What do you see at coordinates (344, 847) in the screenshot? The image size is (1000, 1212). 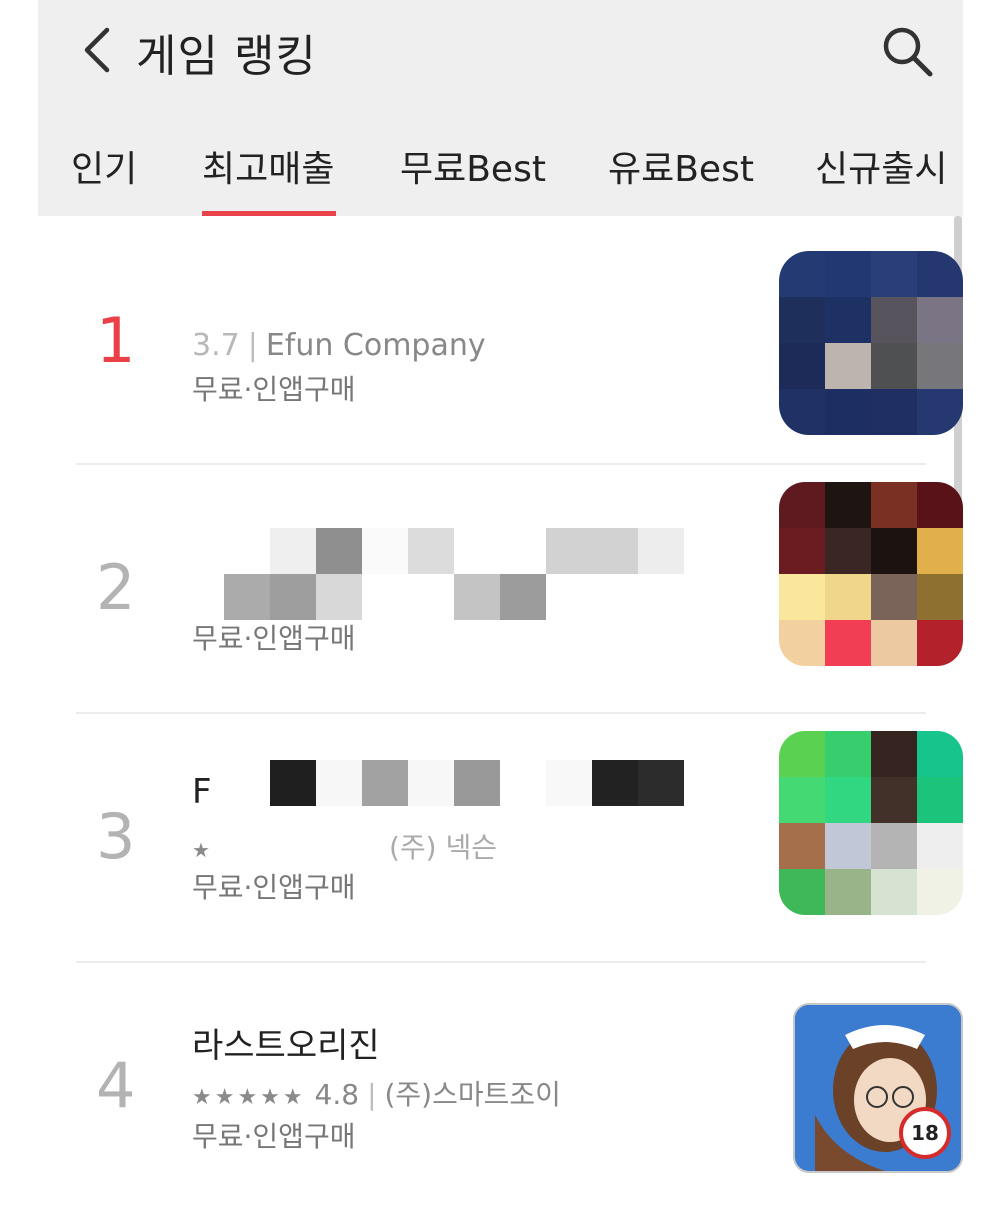 I see `app-meta: ★ (주) 넥슨` at bounding box center [344, 847].